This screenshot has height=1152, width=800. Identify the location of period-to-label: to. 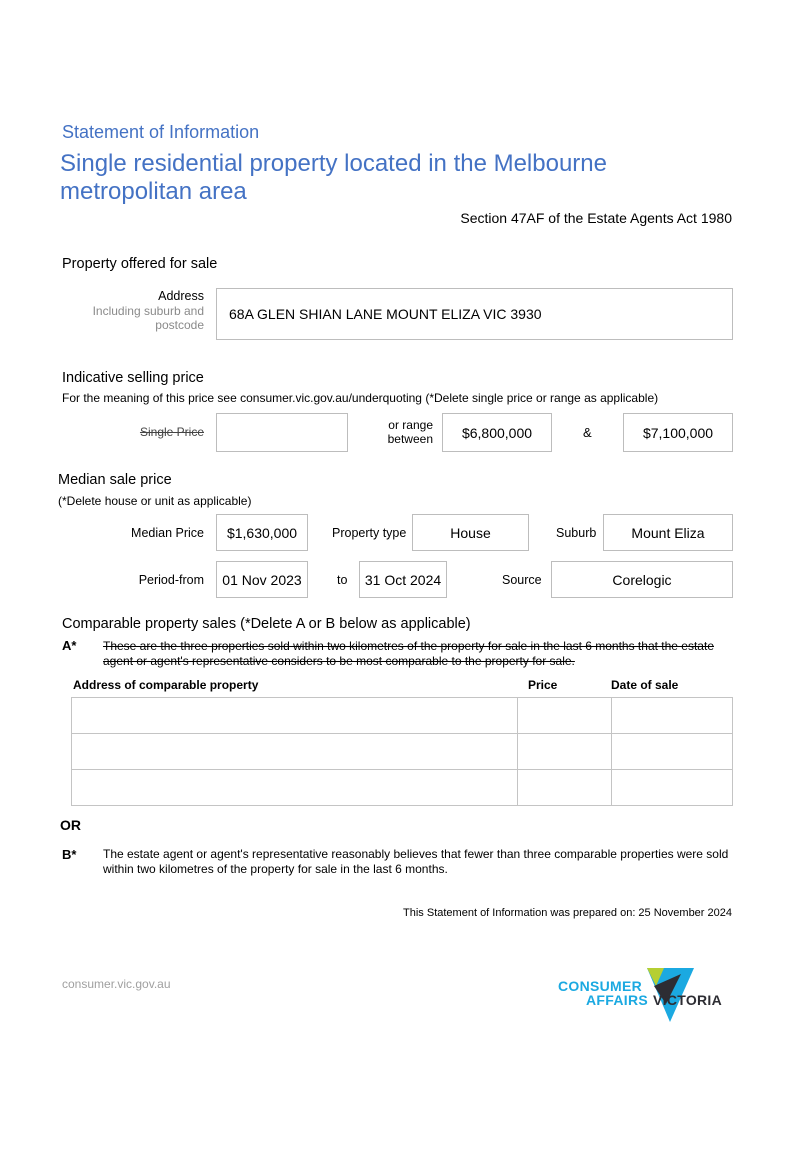
(342, 580).